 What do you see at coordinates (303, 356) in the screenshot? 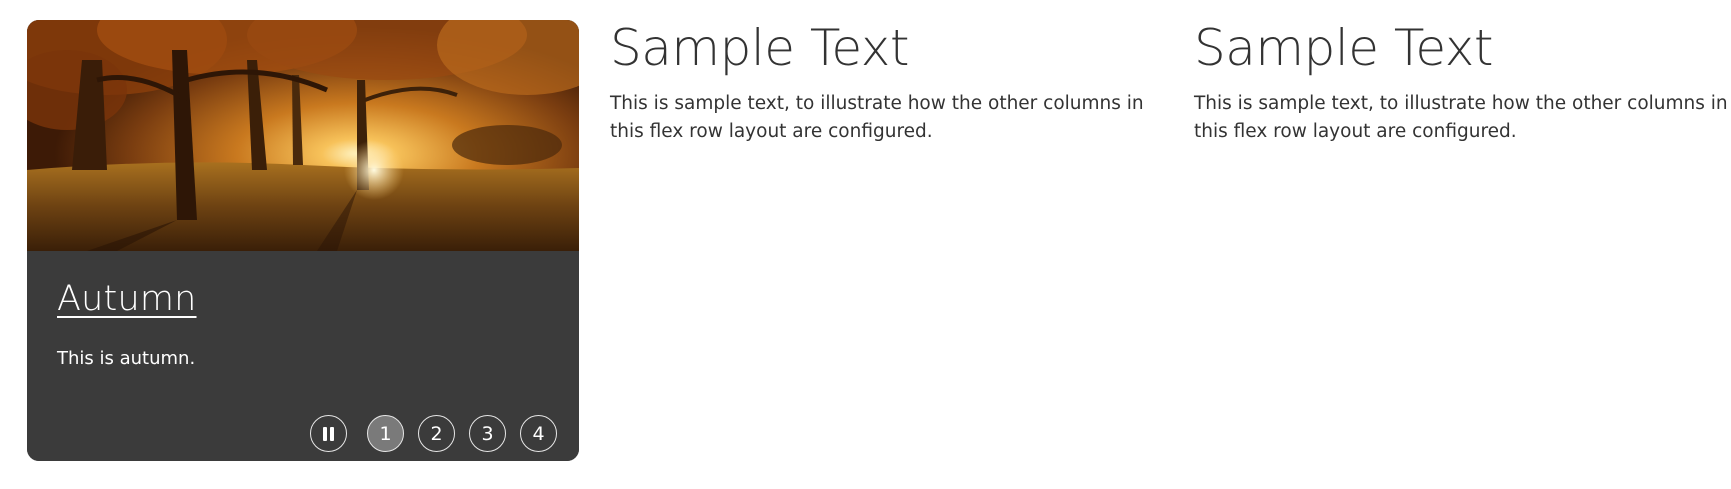
I see `slide-caption: Autumn This is autumn. 1 2 3 4` at bounding box center [303, 356].